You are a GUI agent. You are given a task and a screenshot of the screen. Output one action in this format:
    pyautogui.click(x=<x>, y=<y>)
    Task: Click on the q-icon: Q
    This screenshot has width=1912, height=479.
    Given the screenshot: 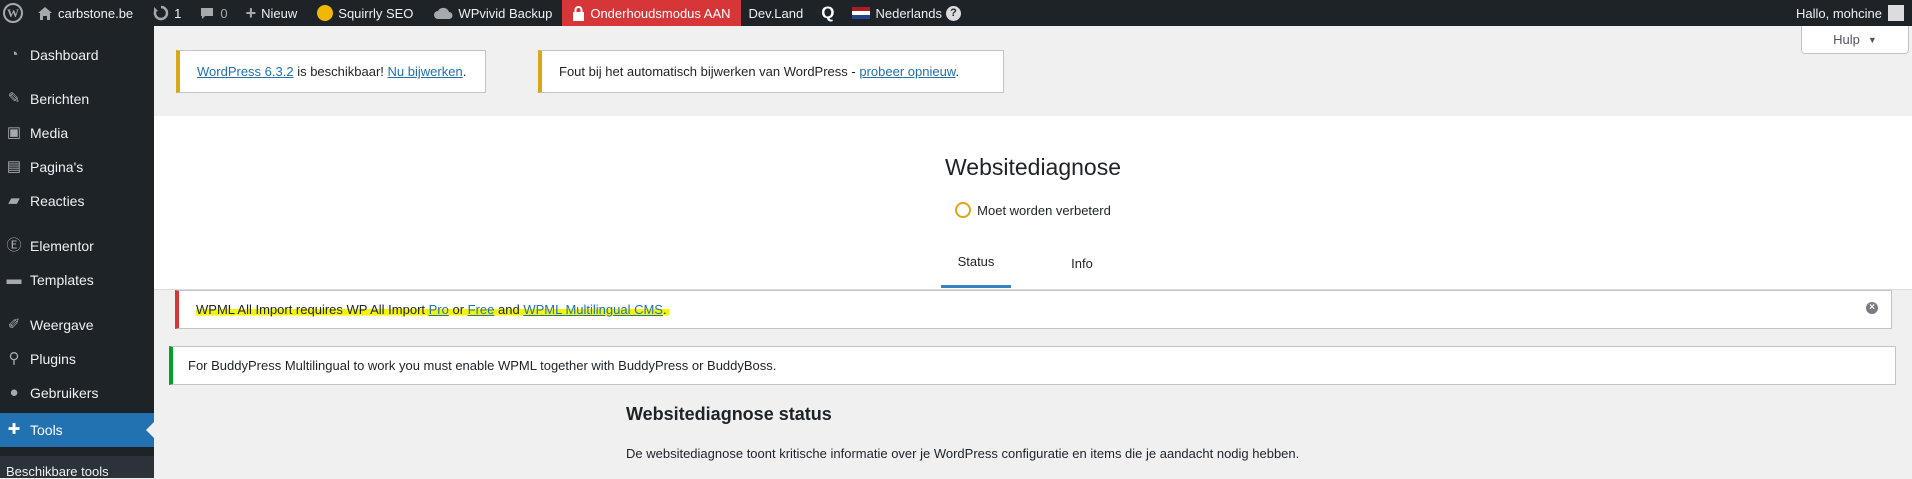 What is the action you would take?
    pyautogui.click(x=828, y=12)
    